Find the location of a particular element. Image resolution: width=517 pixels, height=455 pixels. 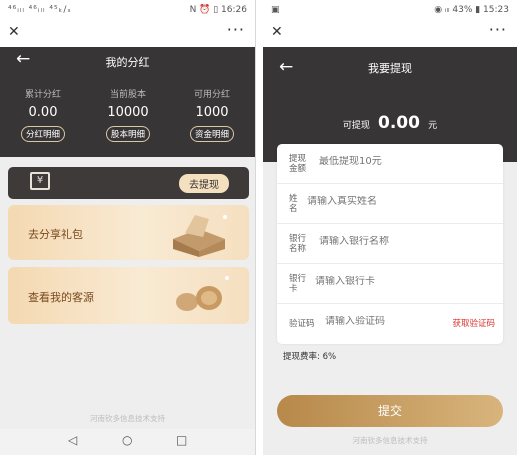

stat-value: 0.00 is located at coordinates (43, 112).